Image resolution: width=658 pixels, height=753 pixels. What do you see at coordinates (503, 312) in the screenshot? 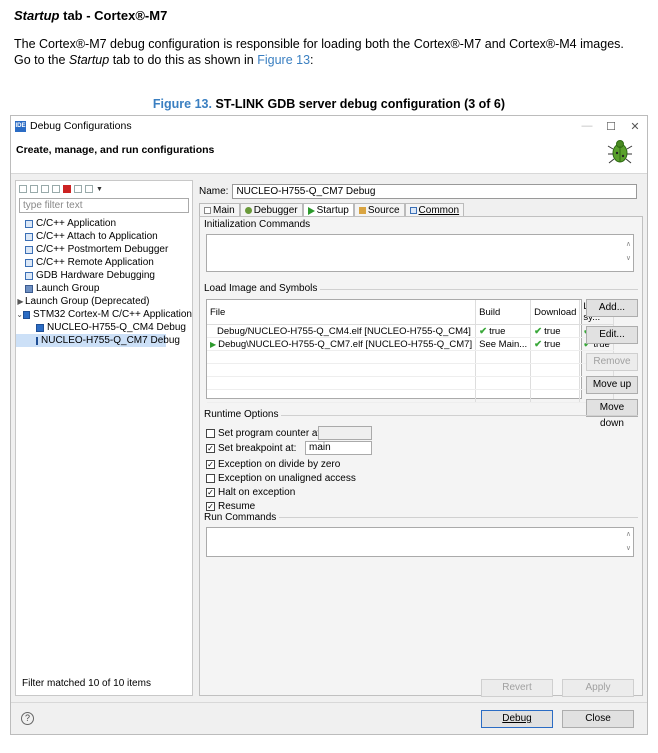
I see `column-header-build: Build` at bounding box center [503, 312].